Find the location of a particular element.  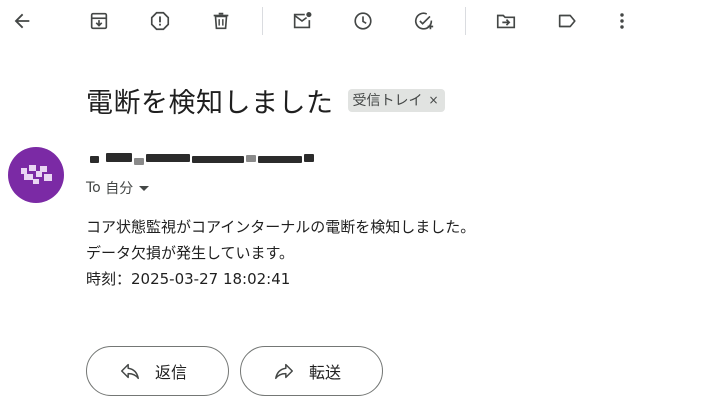

recipient-name: 自分 is located at coordinates (119, 189).